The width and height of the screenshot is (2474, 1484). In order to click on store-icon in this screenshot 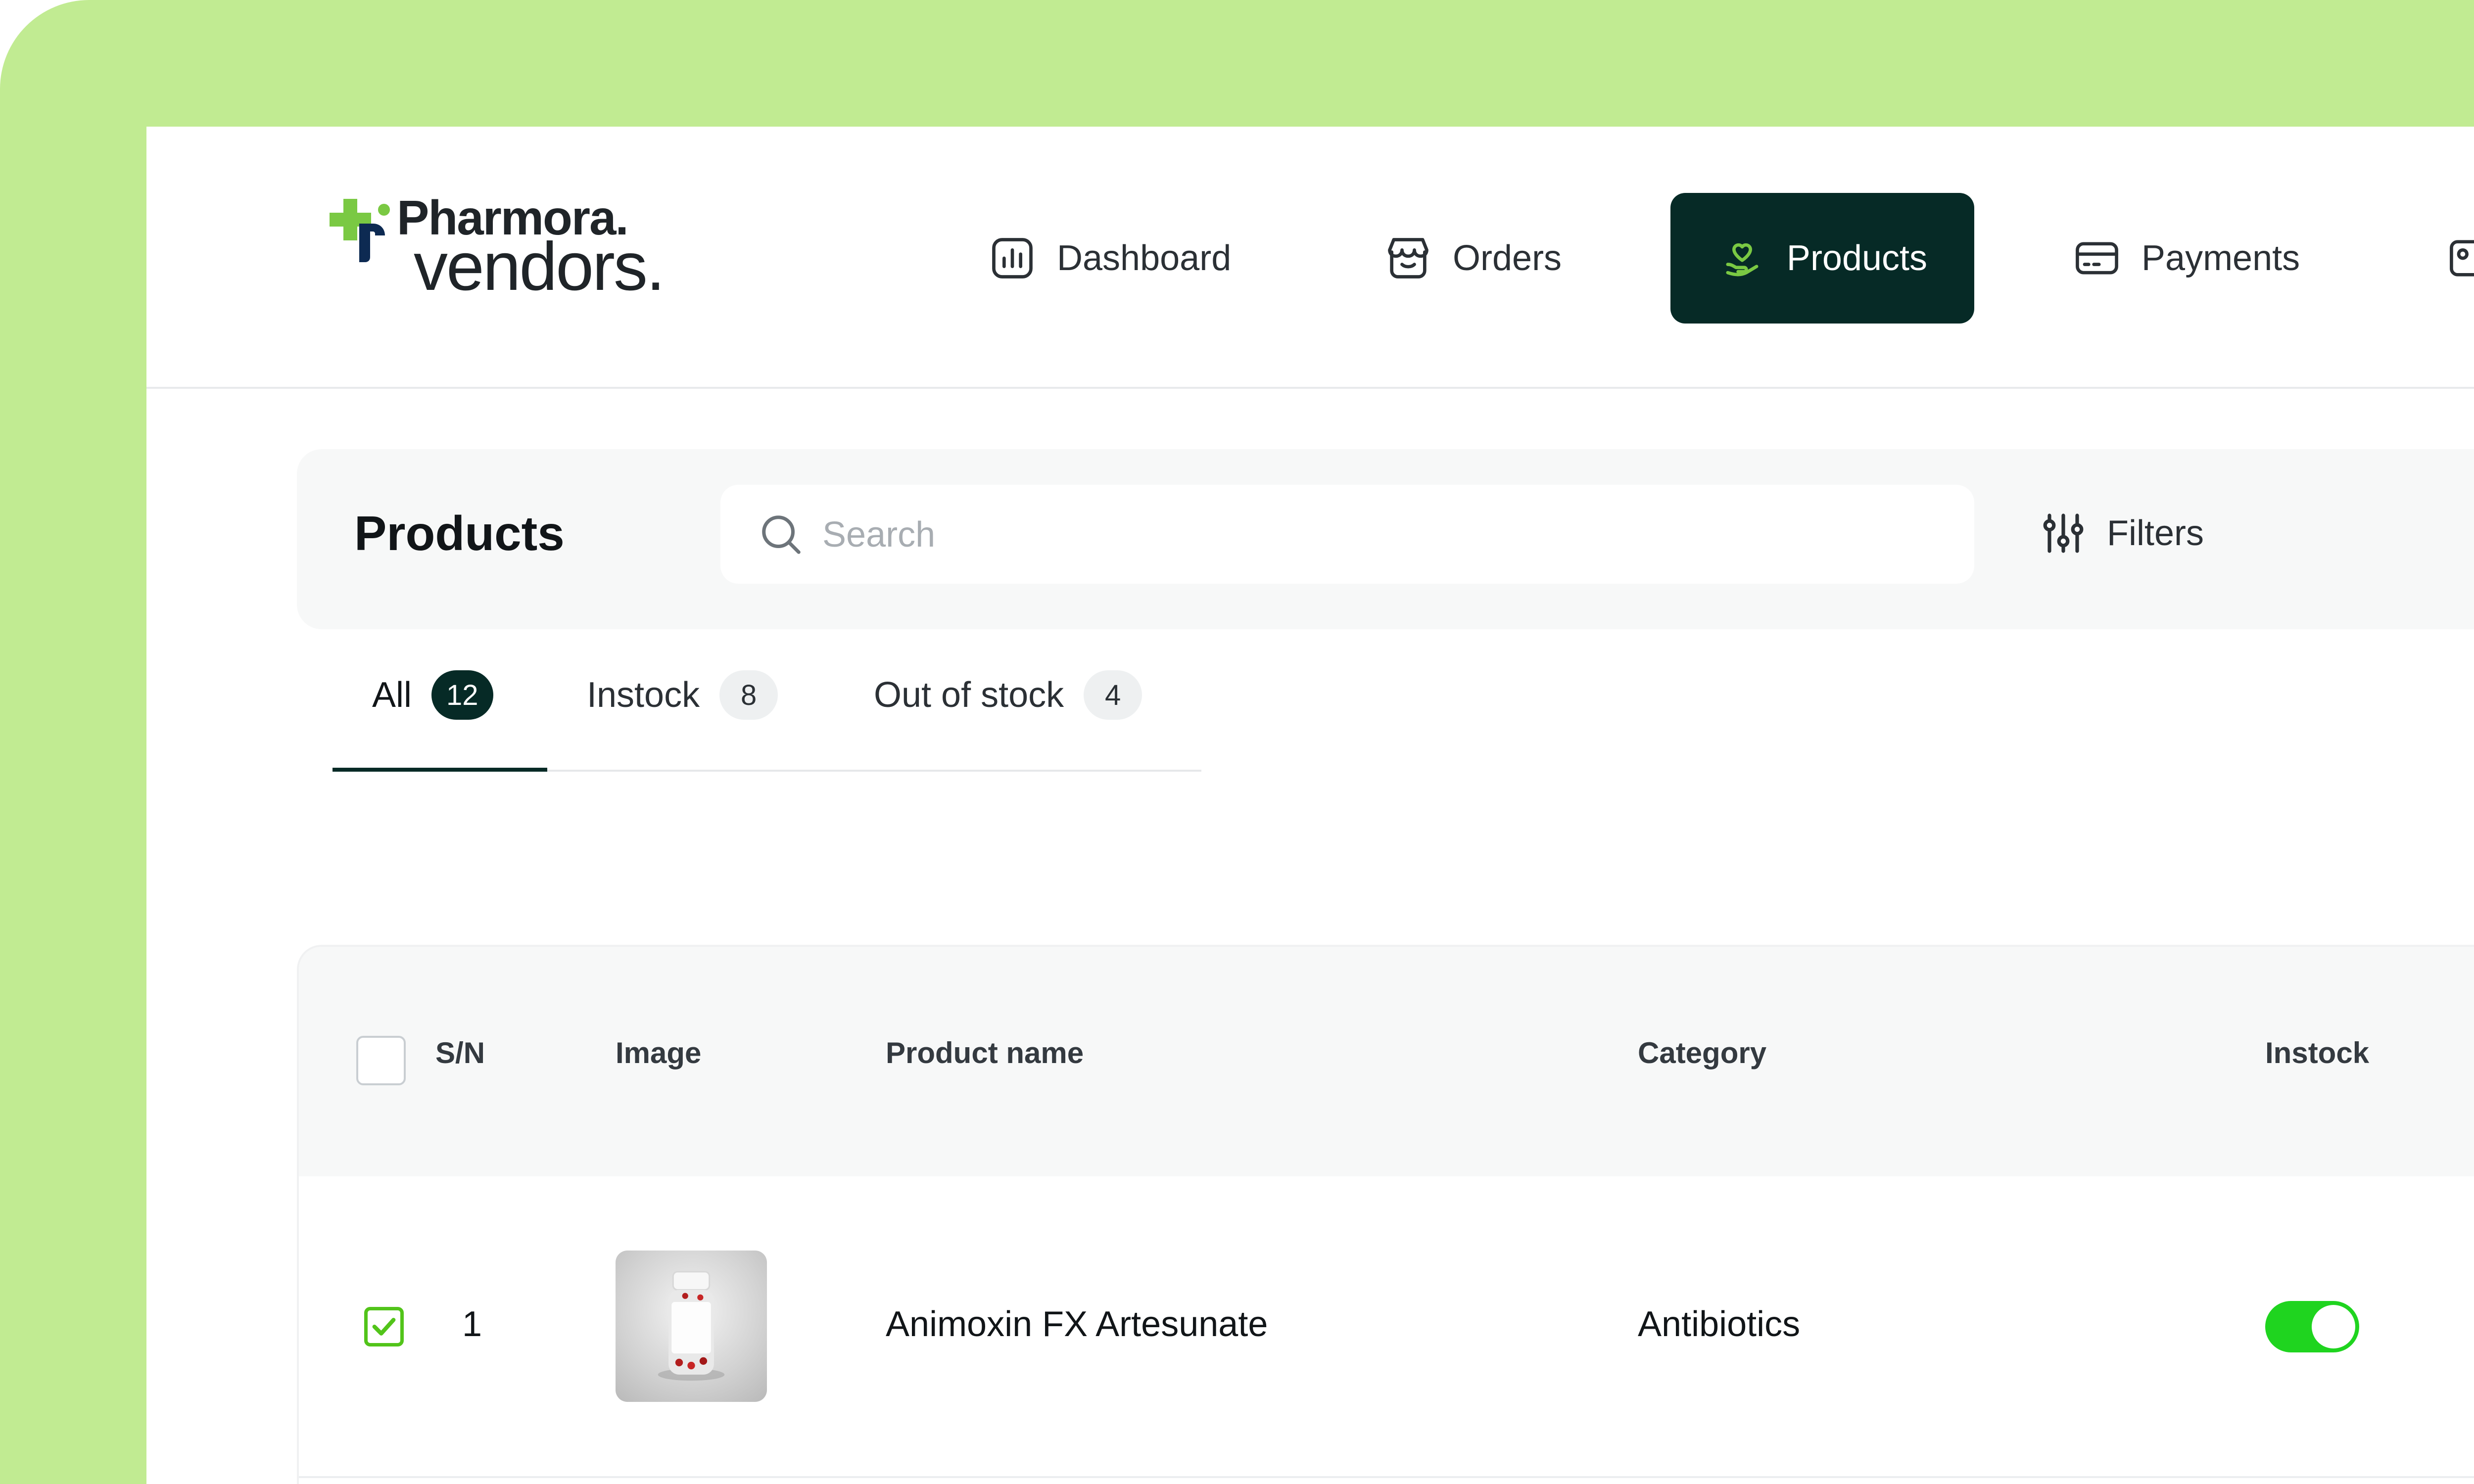, I will do `click(1408, 258)`.